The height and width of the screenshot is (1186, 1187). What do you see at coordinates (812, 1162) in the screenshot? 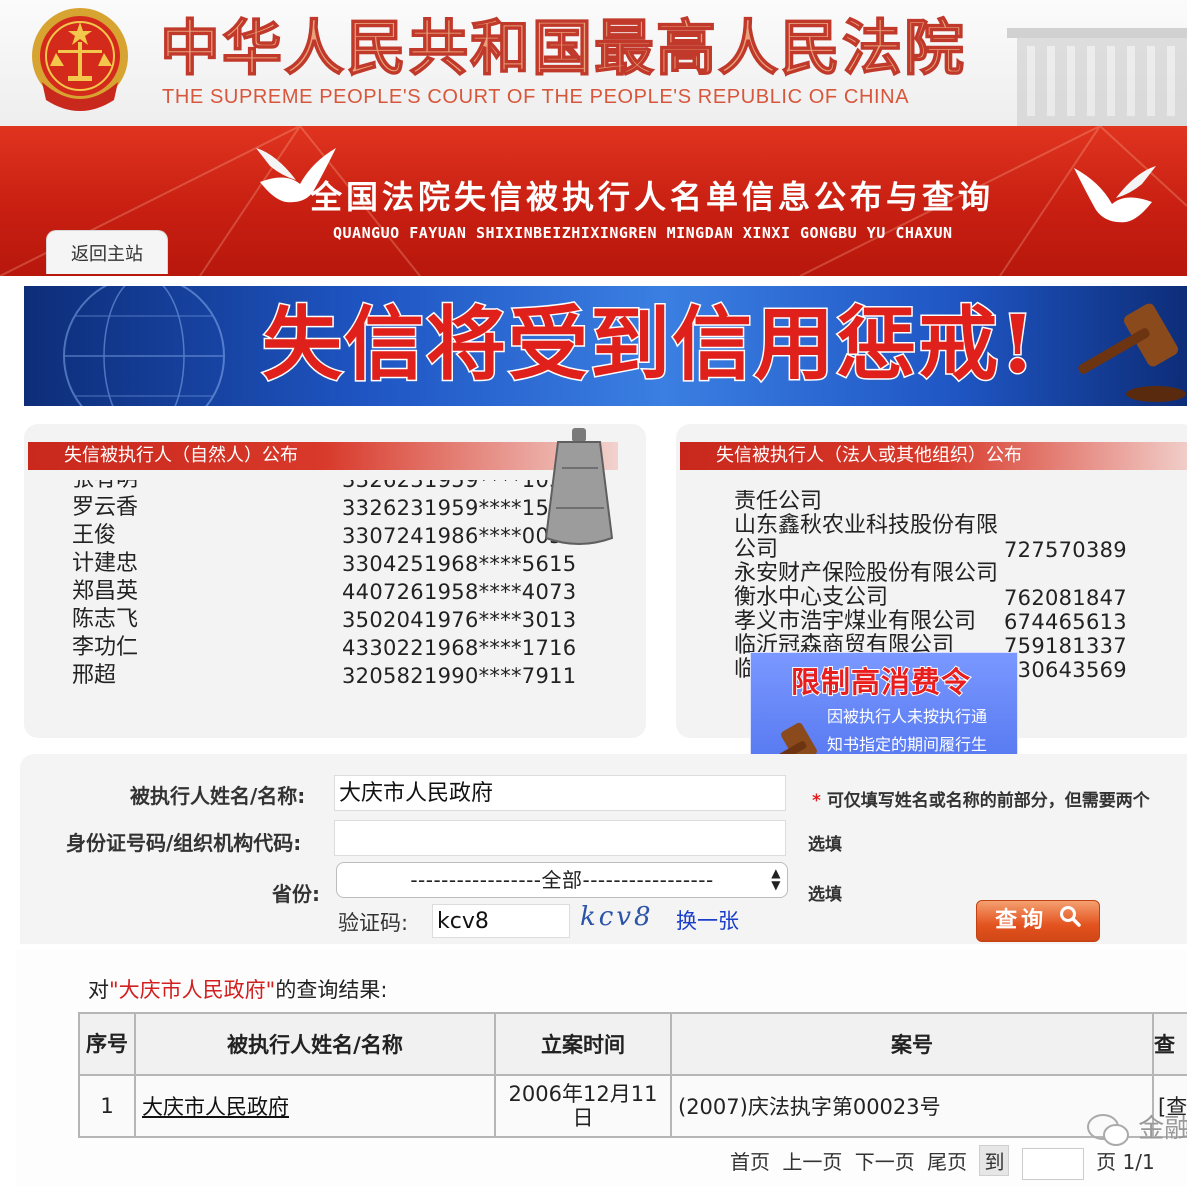
I see `pager-prev: 上一页` at bounding box center [812, 1162].